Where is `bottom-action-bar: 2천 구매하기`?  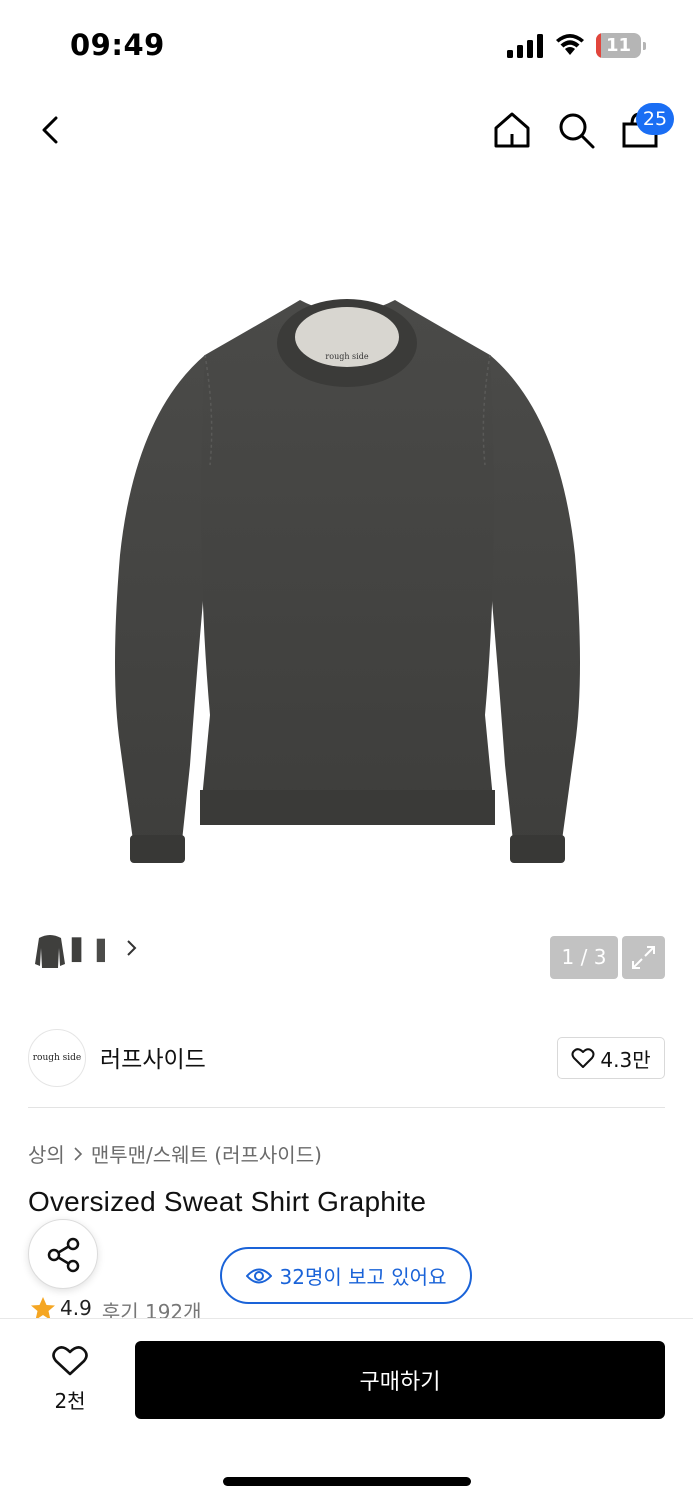 bottom-action-bar: 2천 구매하기 is located at coordinates (346, 1409).